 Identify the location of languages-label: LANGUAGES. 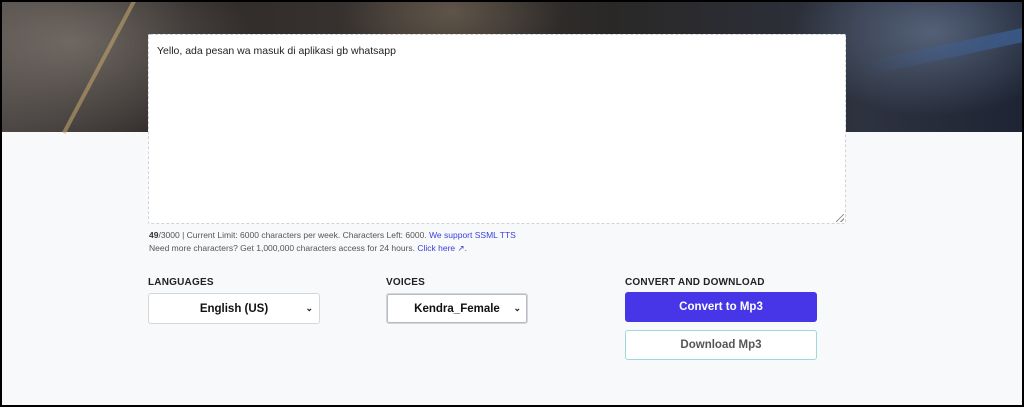
(181, 282).